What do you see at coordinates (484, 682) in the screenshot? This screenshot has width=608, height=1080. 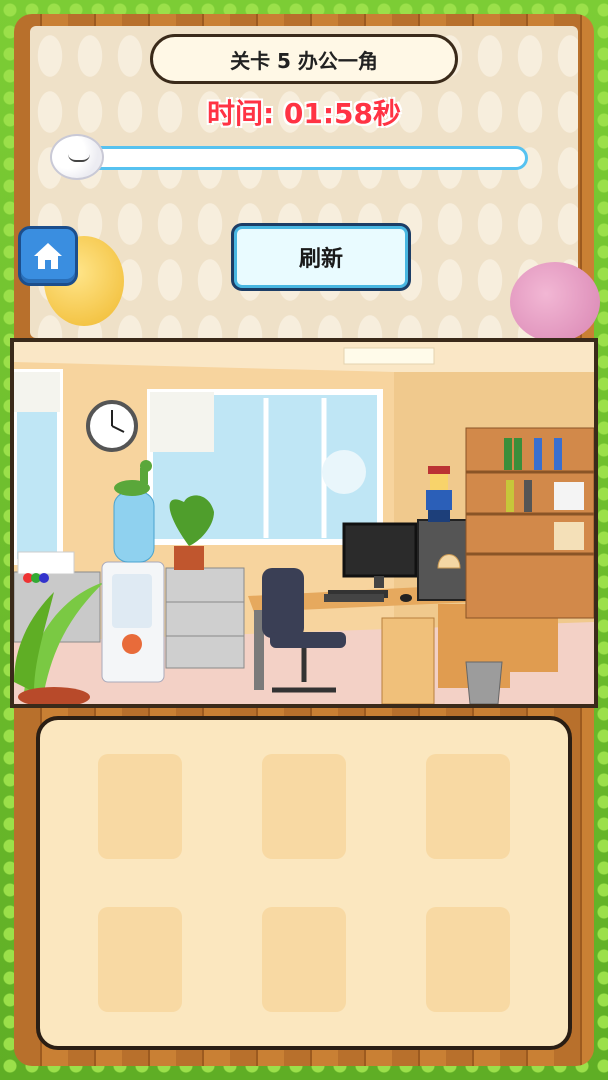 I see `trash-bin` at bounding box center [484, 682].